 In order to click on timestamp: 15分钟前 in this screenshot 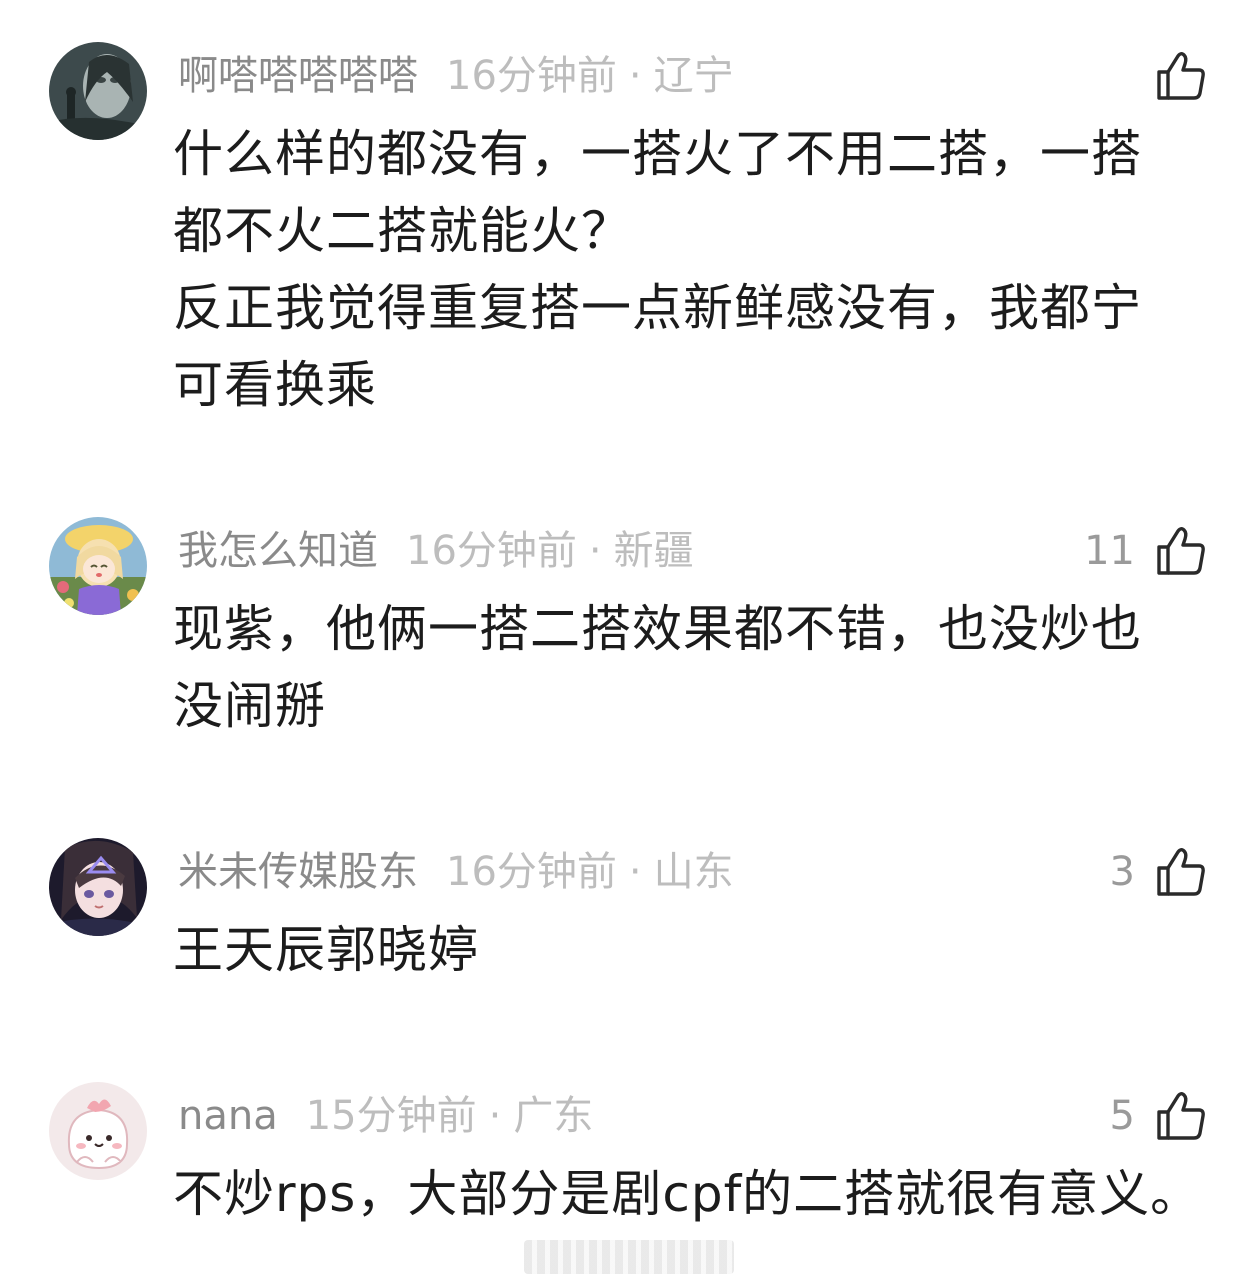, I will do `click(391, 1116)`.